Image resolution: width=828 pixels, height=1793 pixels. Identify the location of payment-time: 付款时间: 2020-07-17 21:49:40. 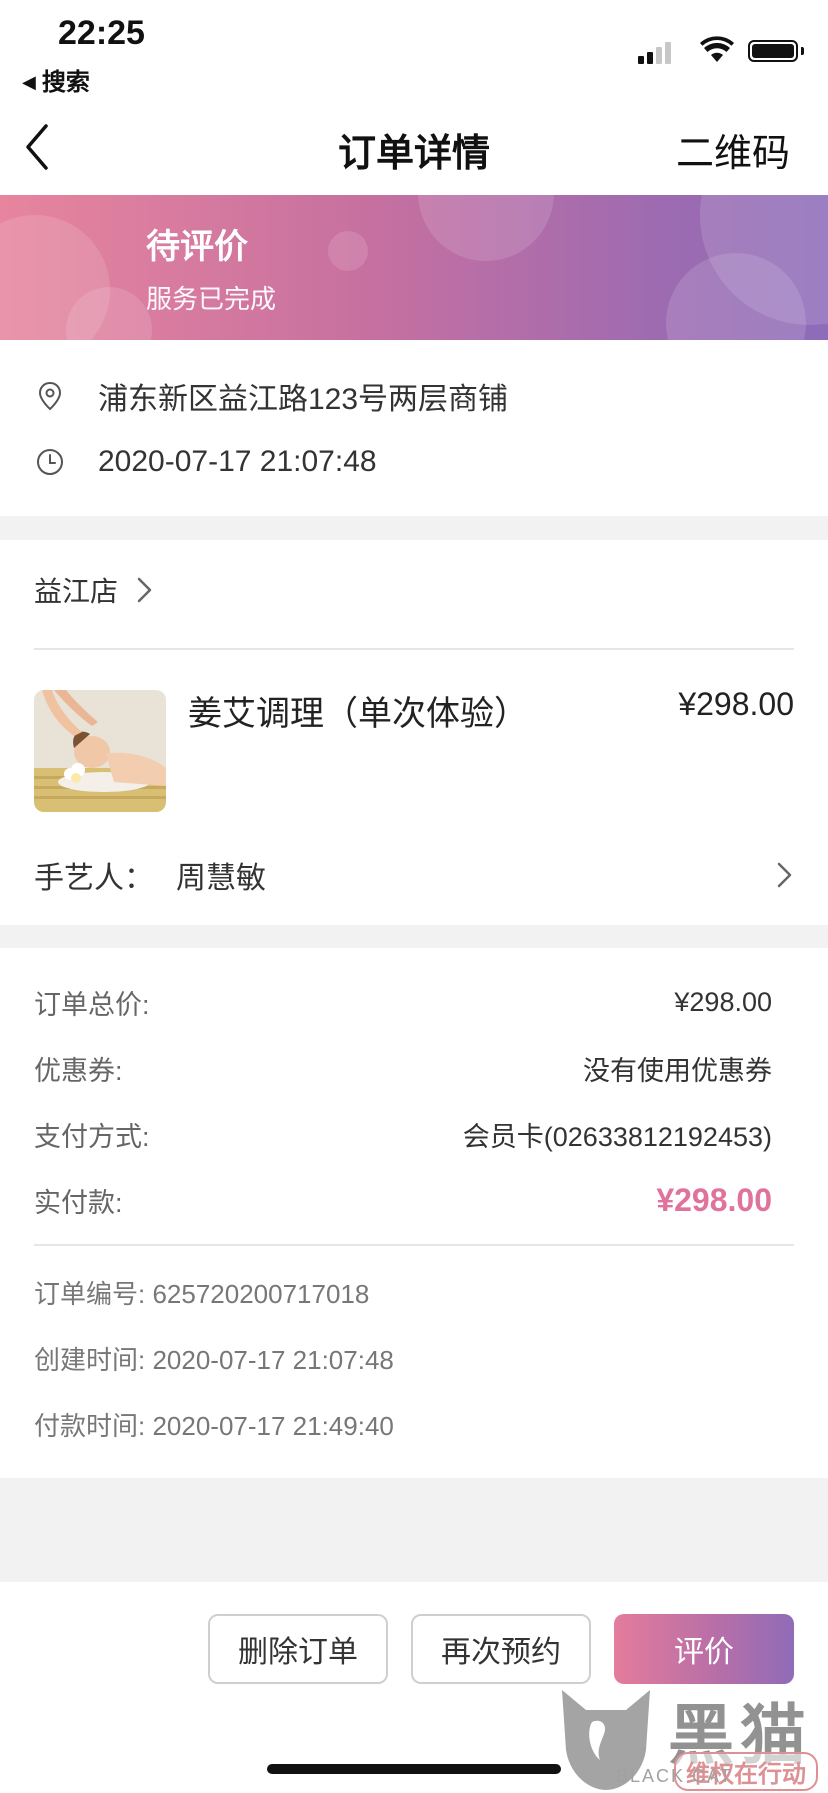
(214, 1426).